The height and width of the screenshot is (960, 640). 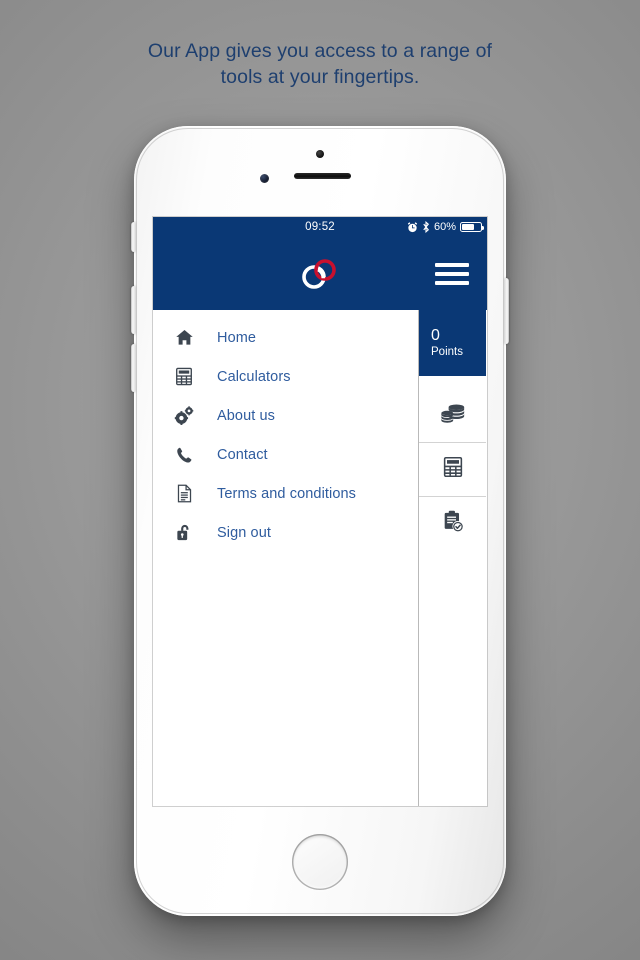 I want to click on alarm-icon, so click(x=412, y=226).